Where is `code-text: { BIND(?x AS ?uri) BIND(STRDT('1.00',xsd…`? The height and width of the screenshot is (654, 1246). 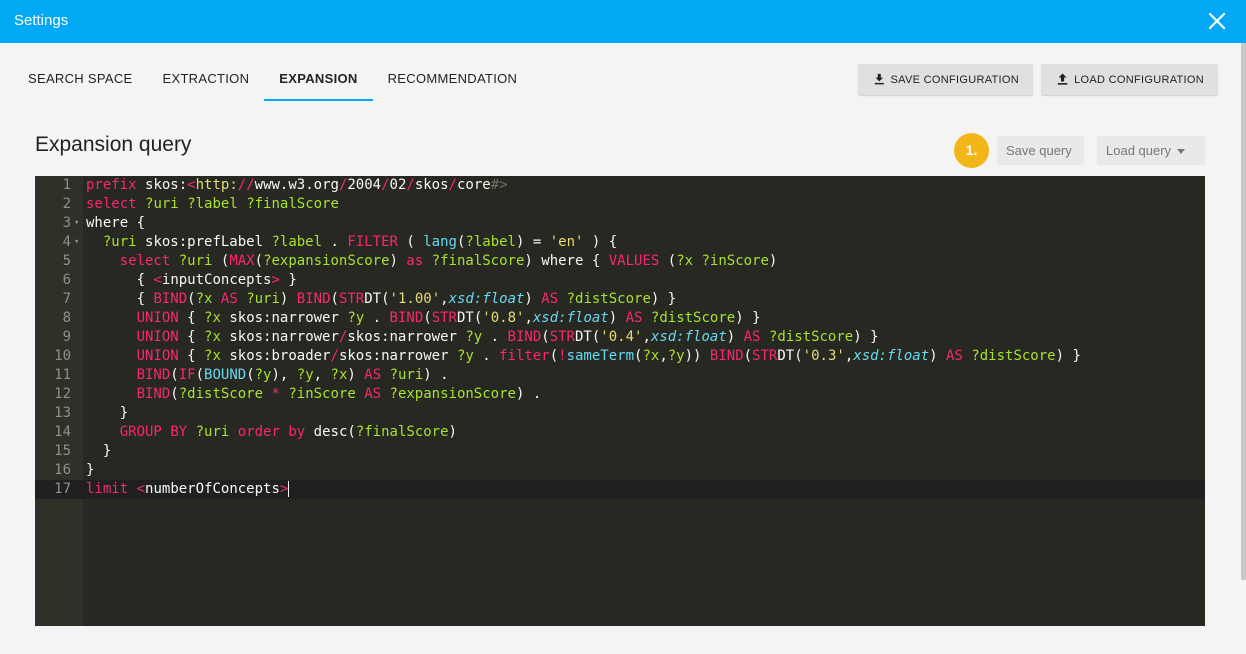 code-text: { BIND(?x AS ?uri) BIND(STRDT('1.00',xsd… is located at coordinates (406, 299).